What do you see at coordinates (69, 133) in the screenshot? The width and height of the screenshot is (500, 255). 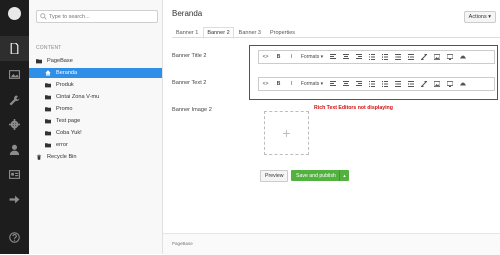 I see `tree-node-label: Coba Yuk!` at bounding box center [69, 133].